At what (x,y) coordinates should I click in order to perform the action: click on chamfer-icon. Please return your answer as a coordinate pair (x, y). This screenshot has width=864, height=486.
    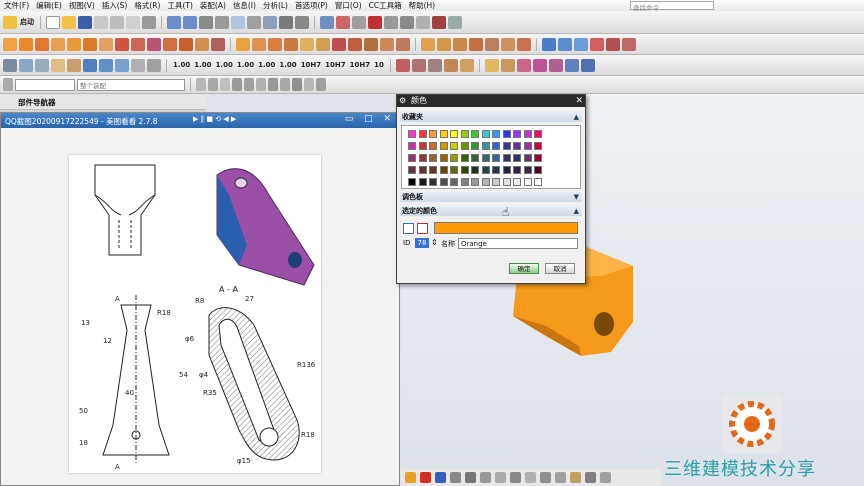
    Looking at the image, I should click on (259, 44).